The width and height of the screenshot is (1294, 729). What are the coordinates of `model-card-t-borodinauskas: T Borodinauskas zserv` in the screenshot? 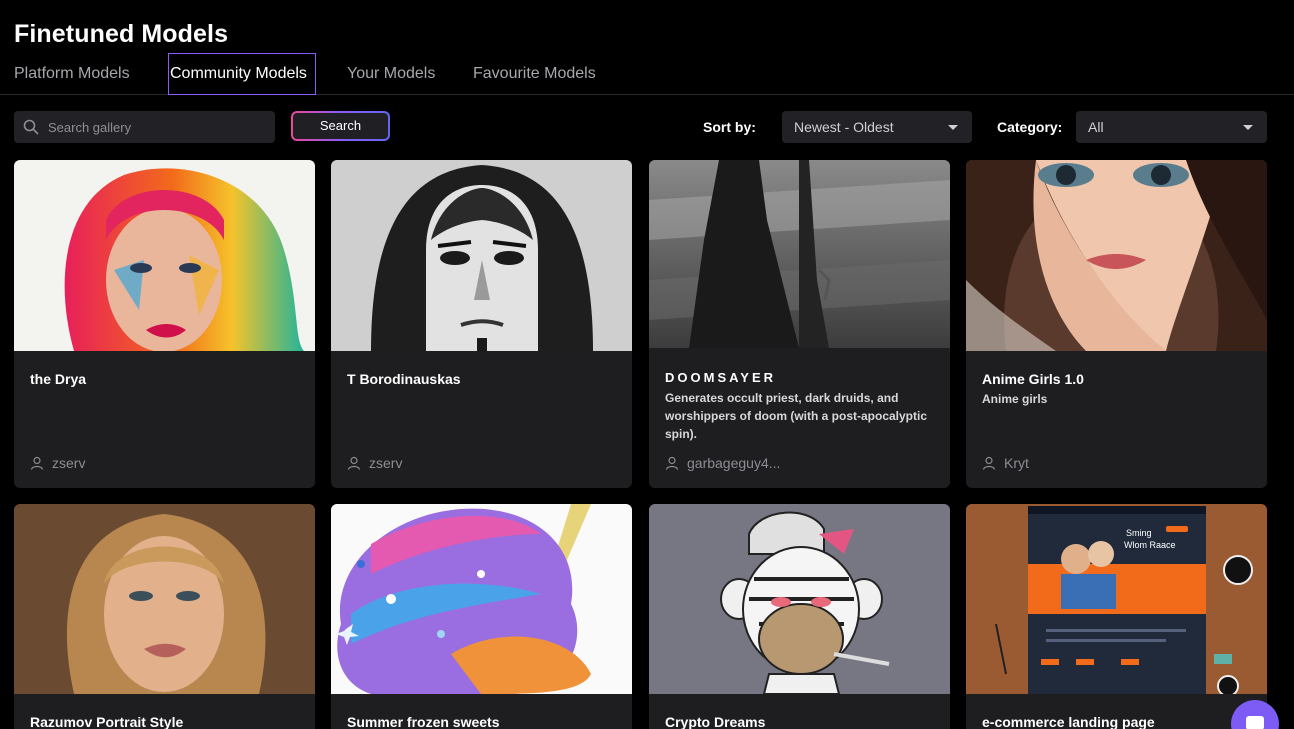 It's located at (481, 324).